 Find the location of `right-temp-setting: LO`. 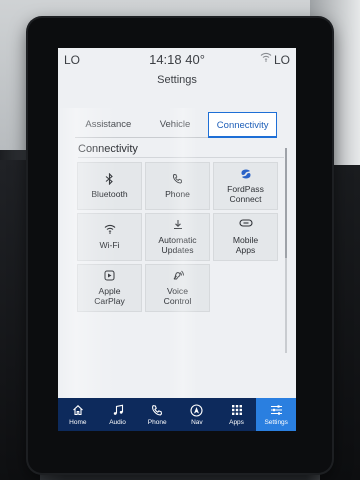

right-temp-setting: LO is located at coordinates (282, 60).